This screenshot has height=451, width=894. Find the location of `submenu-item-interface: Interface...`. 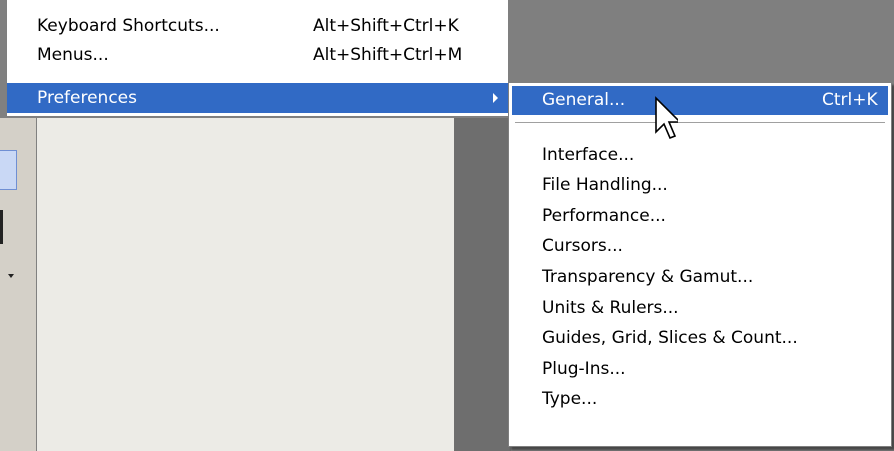

submenu-item-interface: Interface... is located at coordinates (700, 155).